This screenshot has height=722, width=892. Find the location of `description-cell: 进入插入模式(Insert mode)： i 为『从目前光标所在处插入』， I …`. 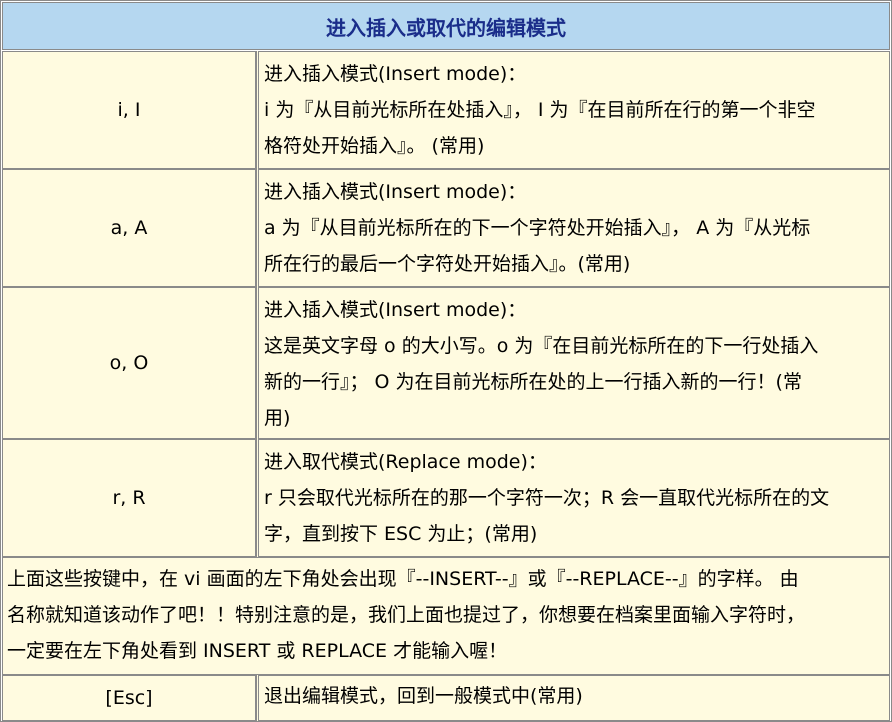

description-cell: 进入插入模式(Insert mode)： i 为『从目前光标所在处插入』， I … is located at coordinates (574, 110).